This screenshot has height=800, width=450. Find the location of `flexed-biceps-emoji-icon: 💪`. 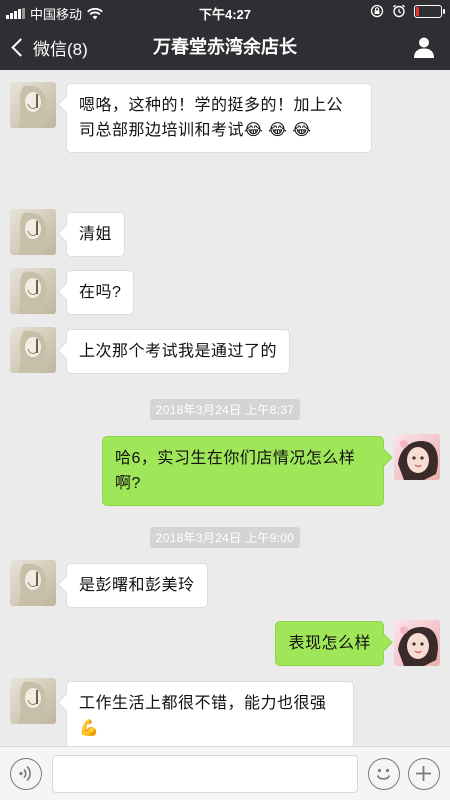

flexed-biceps-emoji-icon: 💪 is located at coordinates (89, 728).